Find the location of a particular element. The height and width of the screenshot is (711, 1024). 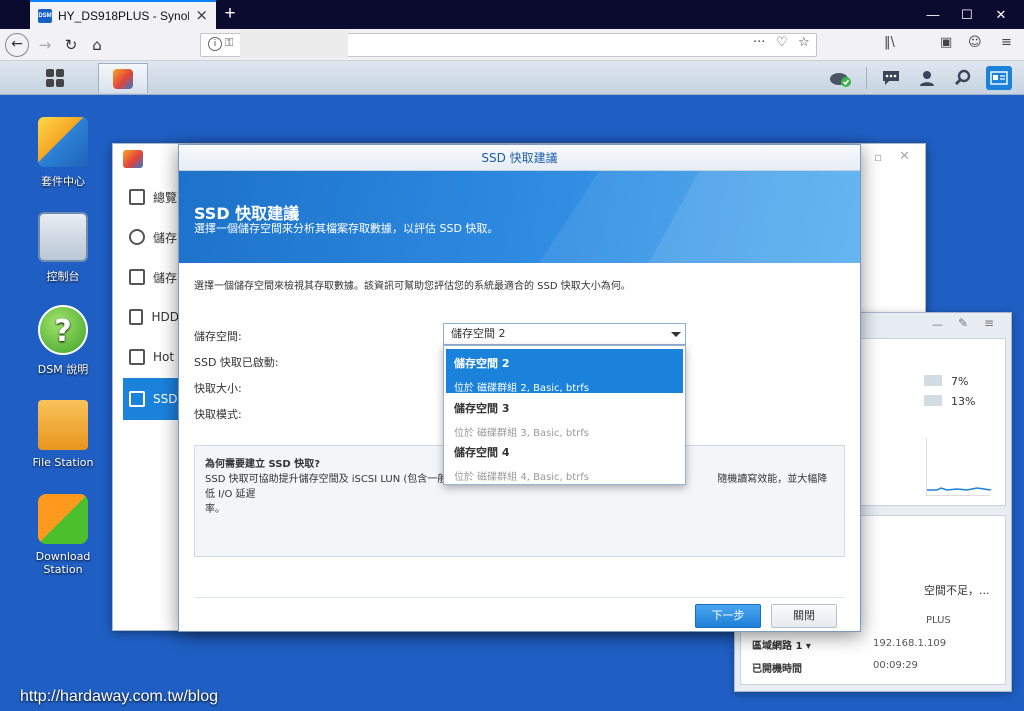

desktop-icon-file-station: File Station is located at coordinates (63, 434).